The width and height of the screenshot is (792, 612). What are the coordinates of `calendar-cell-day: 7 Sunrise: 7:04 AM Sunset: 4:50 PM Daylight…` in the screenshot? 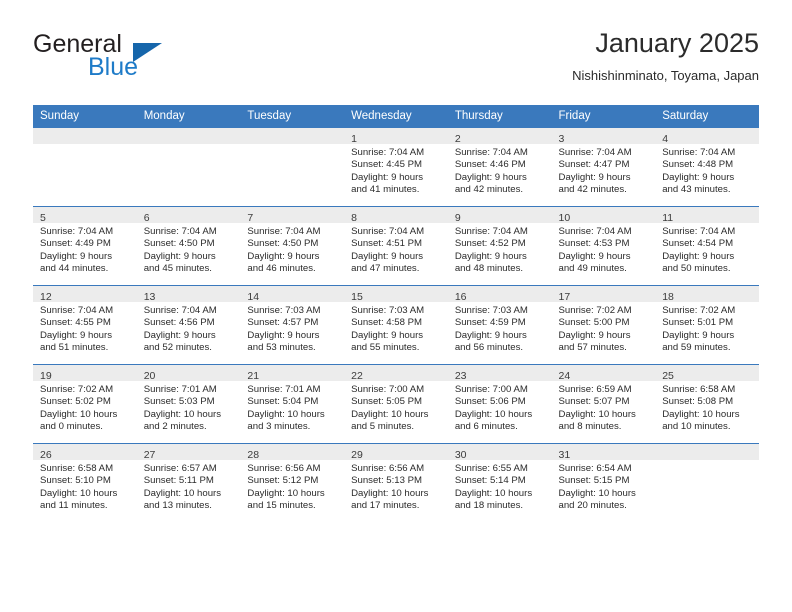 It's located at (292, 246).